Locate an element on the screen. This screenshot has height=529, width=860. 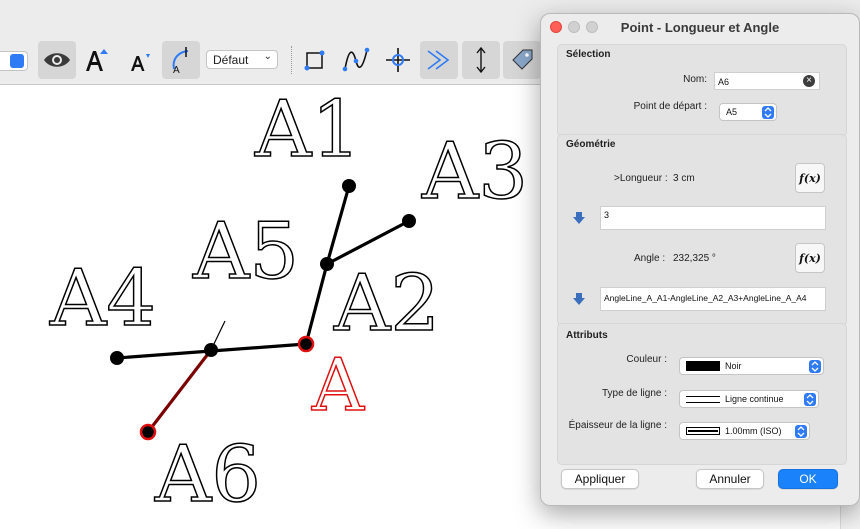
thickness-label: Épaisseur de la ligne : is located at coordinates (617, 425).